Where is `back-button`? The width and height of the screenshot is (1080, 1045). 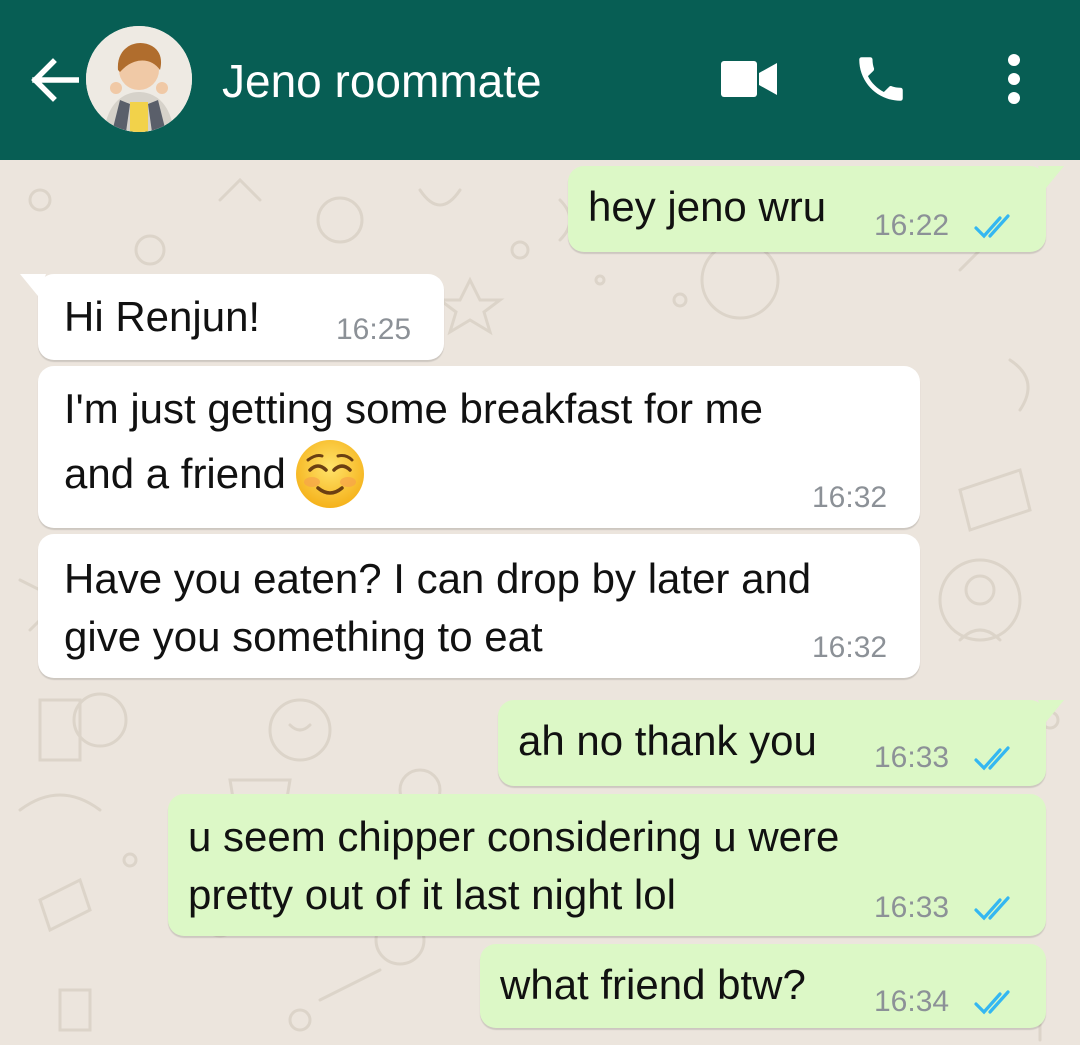
back-button is located at coordinates (54, 80).